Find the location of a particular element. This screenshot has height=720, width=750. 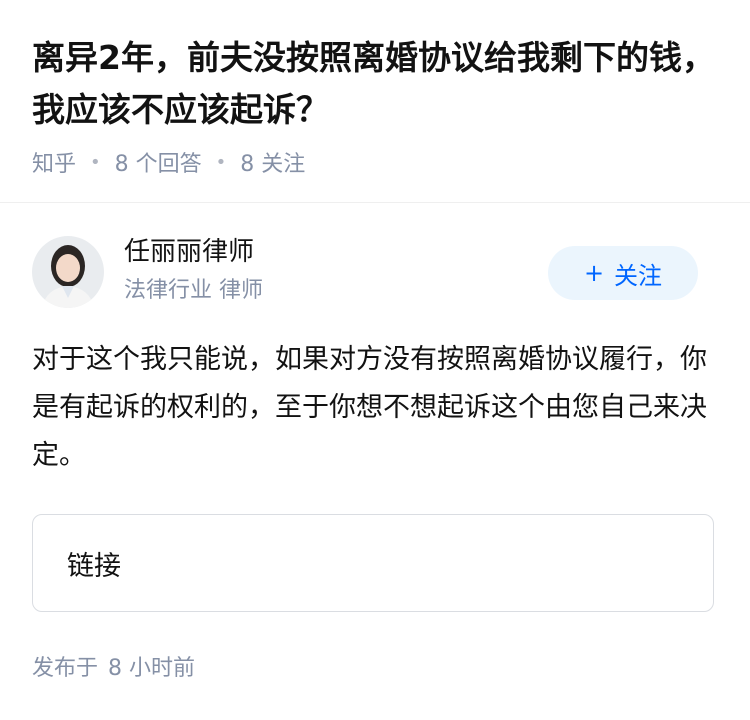

followers-count: 8 关注 is located at coordinates (273, 164).